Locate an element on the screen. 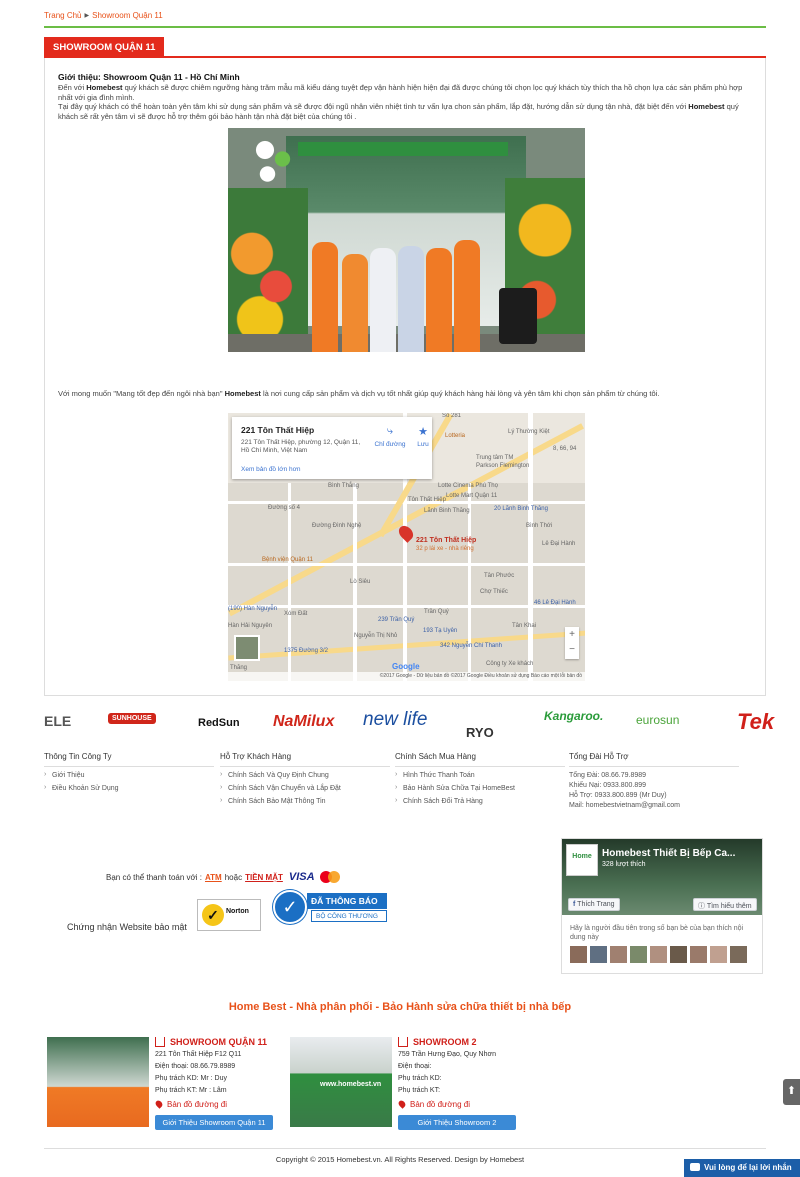 This screenshot has height=1177, width=800. map-label: Trung tâm TM is located at coordinates (495, 458).